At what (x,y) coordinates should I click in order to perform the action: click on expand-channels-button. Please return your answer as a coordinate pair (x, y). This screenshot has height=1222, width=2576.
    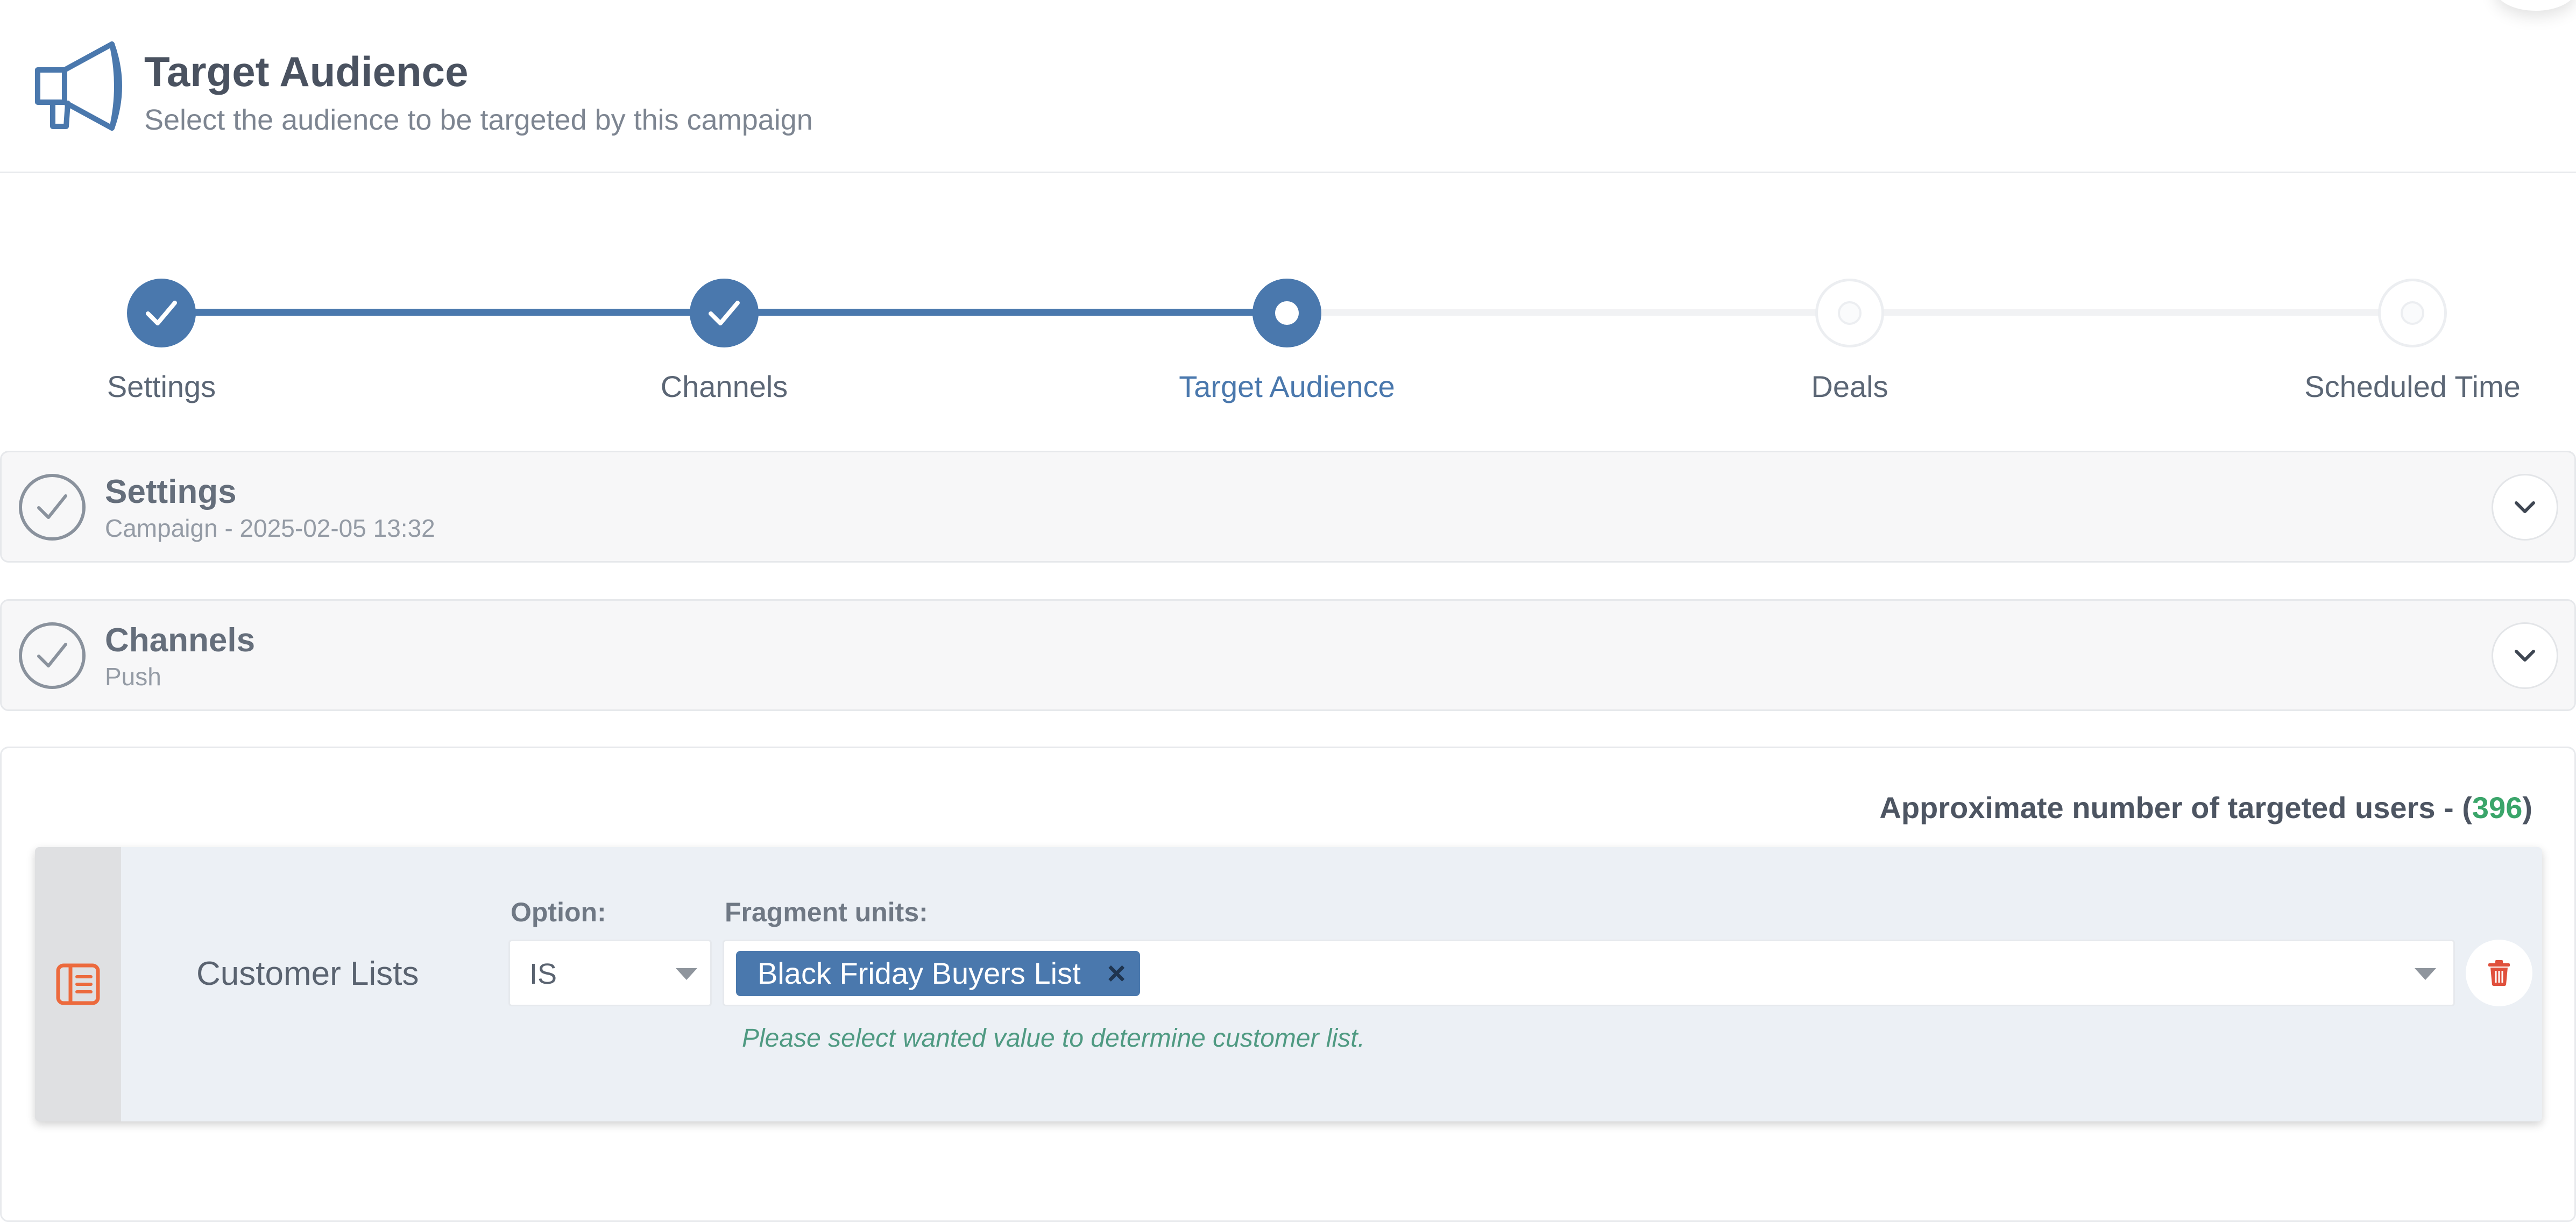
    Looking at the image, I should click on (2525, 655).